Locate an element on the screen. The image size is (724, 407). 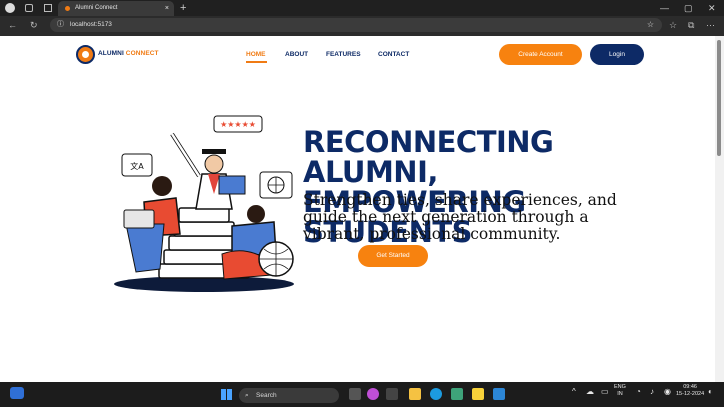
nav-features: FEATURES is located at coordinates (343, 54).